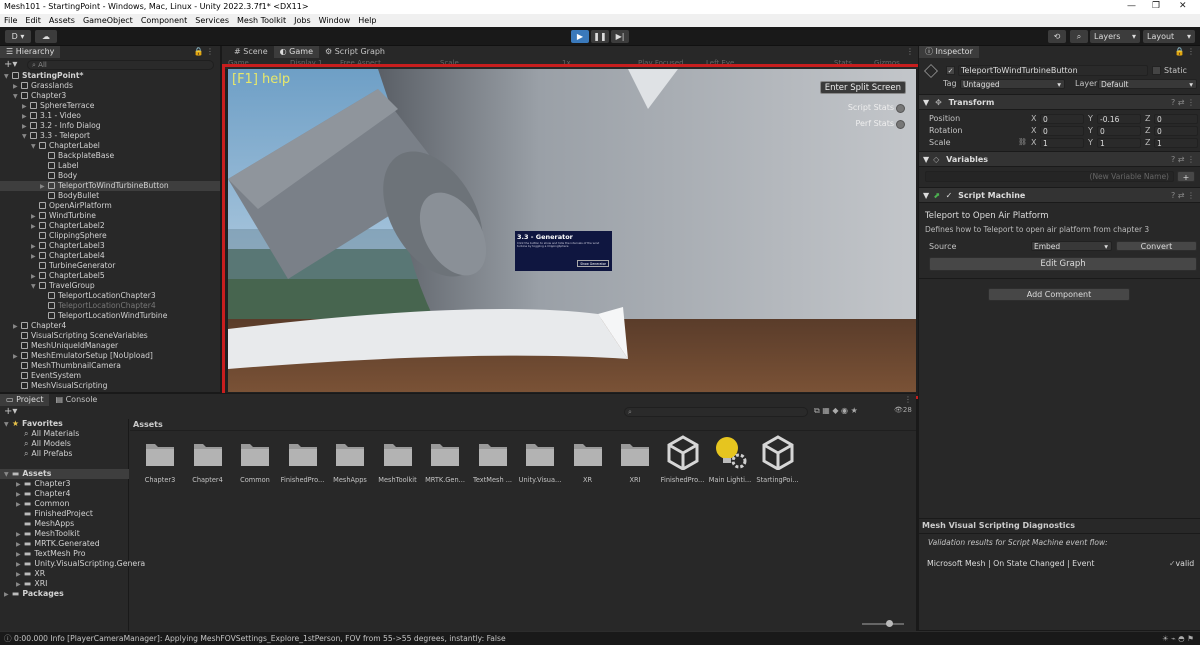  What do you see at coordinates (1059, 159) in the screenshot?
I see `variables-header: ▼ ◇ Variables ? ⇄ ⋮` at bounding box center [1059, 159].